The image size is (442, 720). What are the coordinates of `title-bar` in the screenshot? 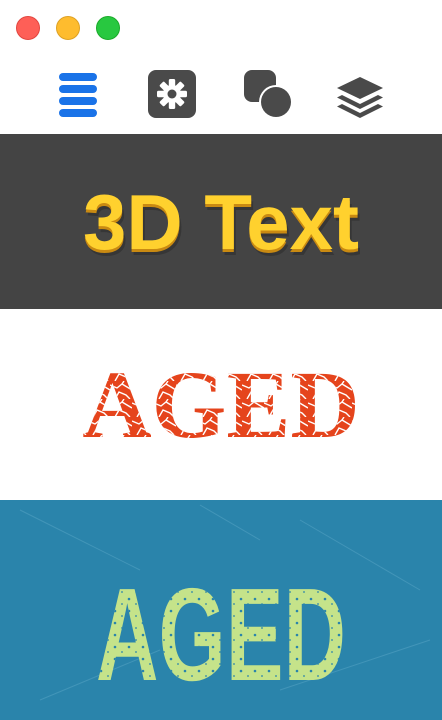 It's located at (221, 28).